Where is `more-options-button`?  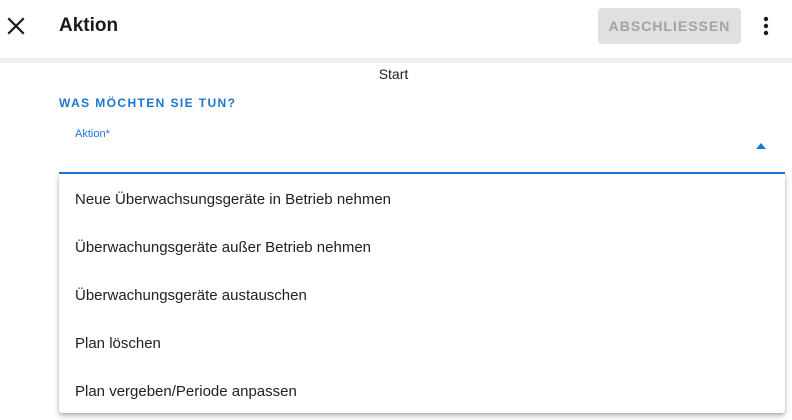
more-options-button is located at coordinates (766, 26).